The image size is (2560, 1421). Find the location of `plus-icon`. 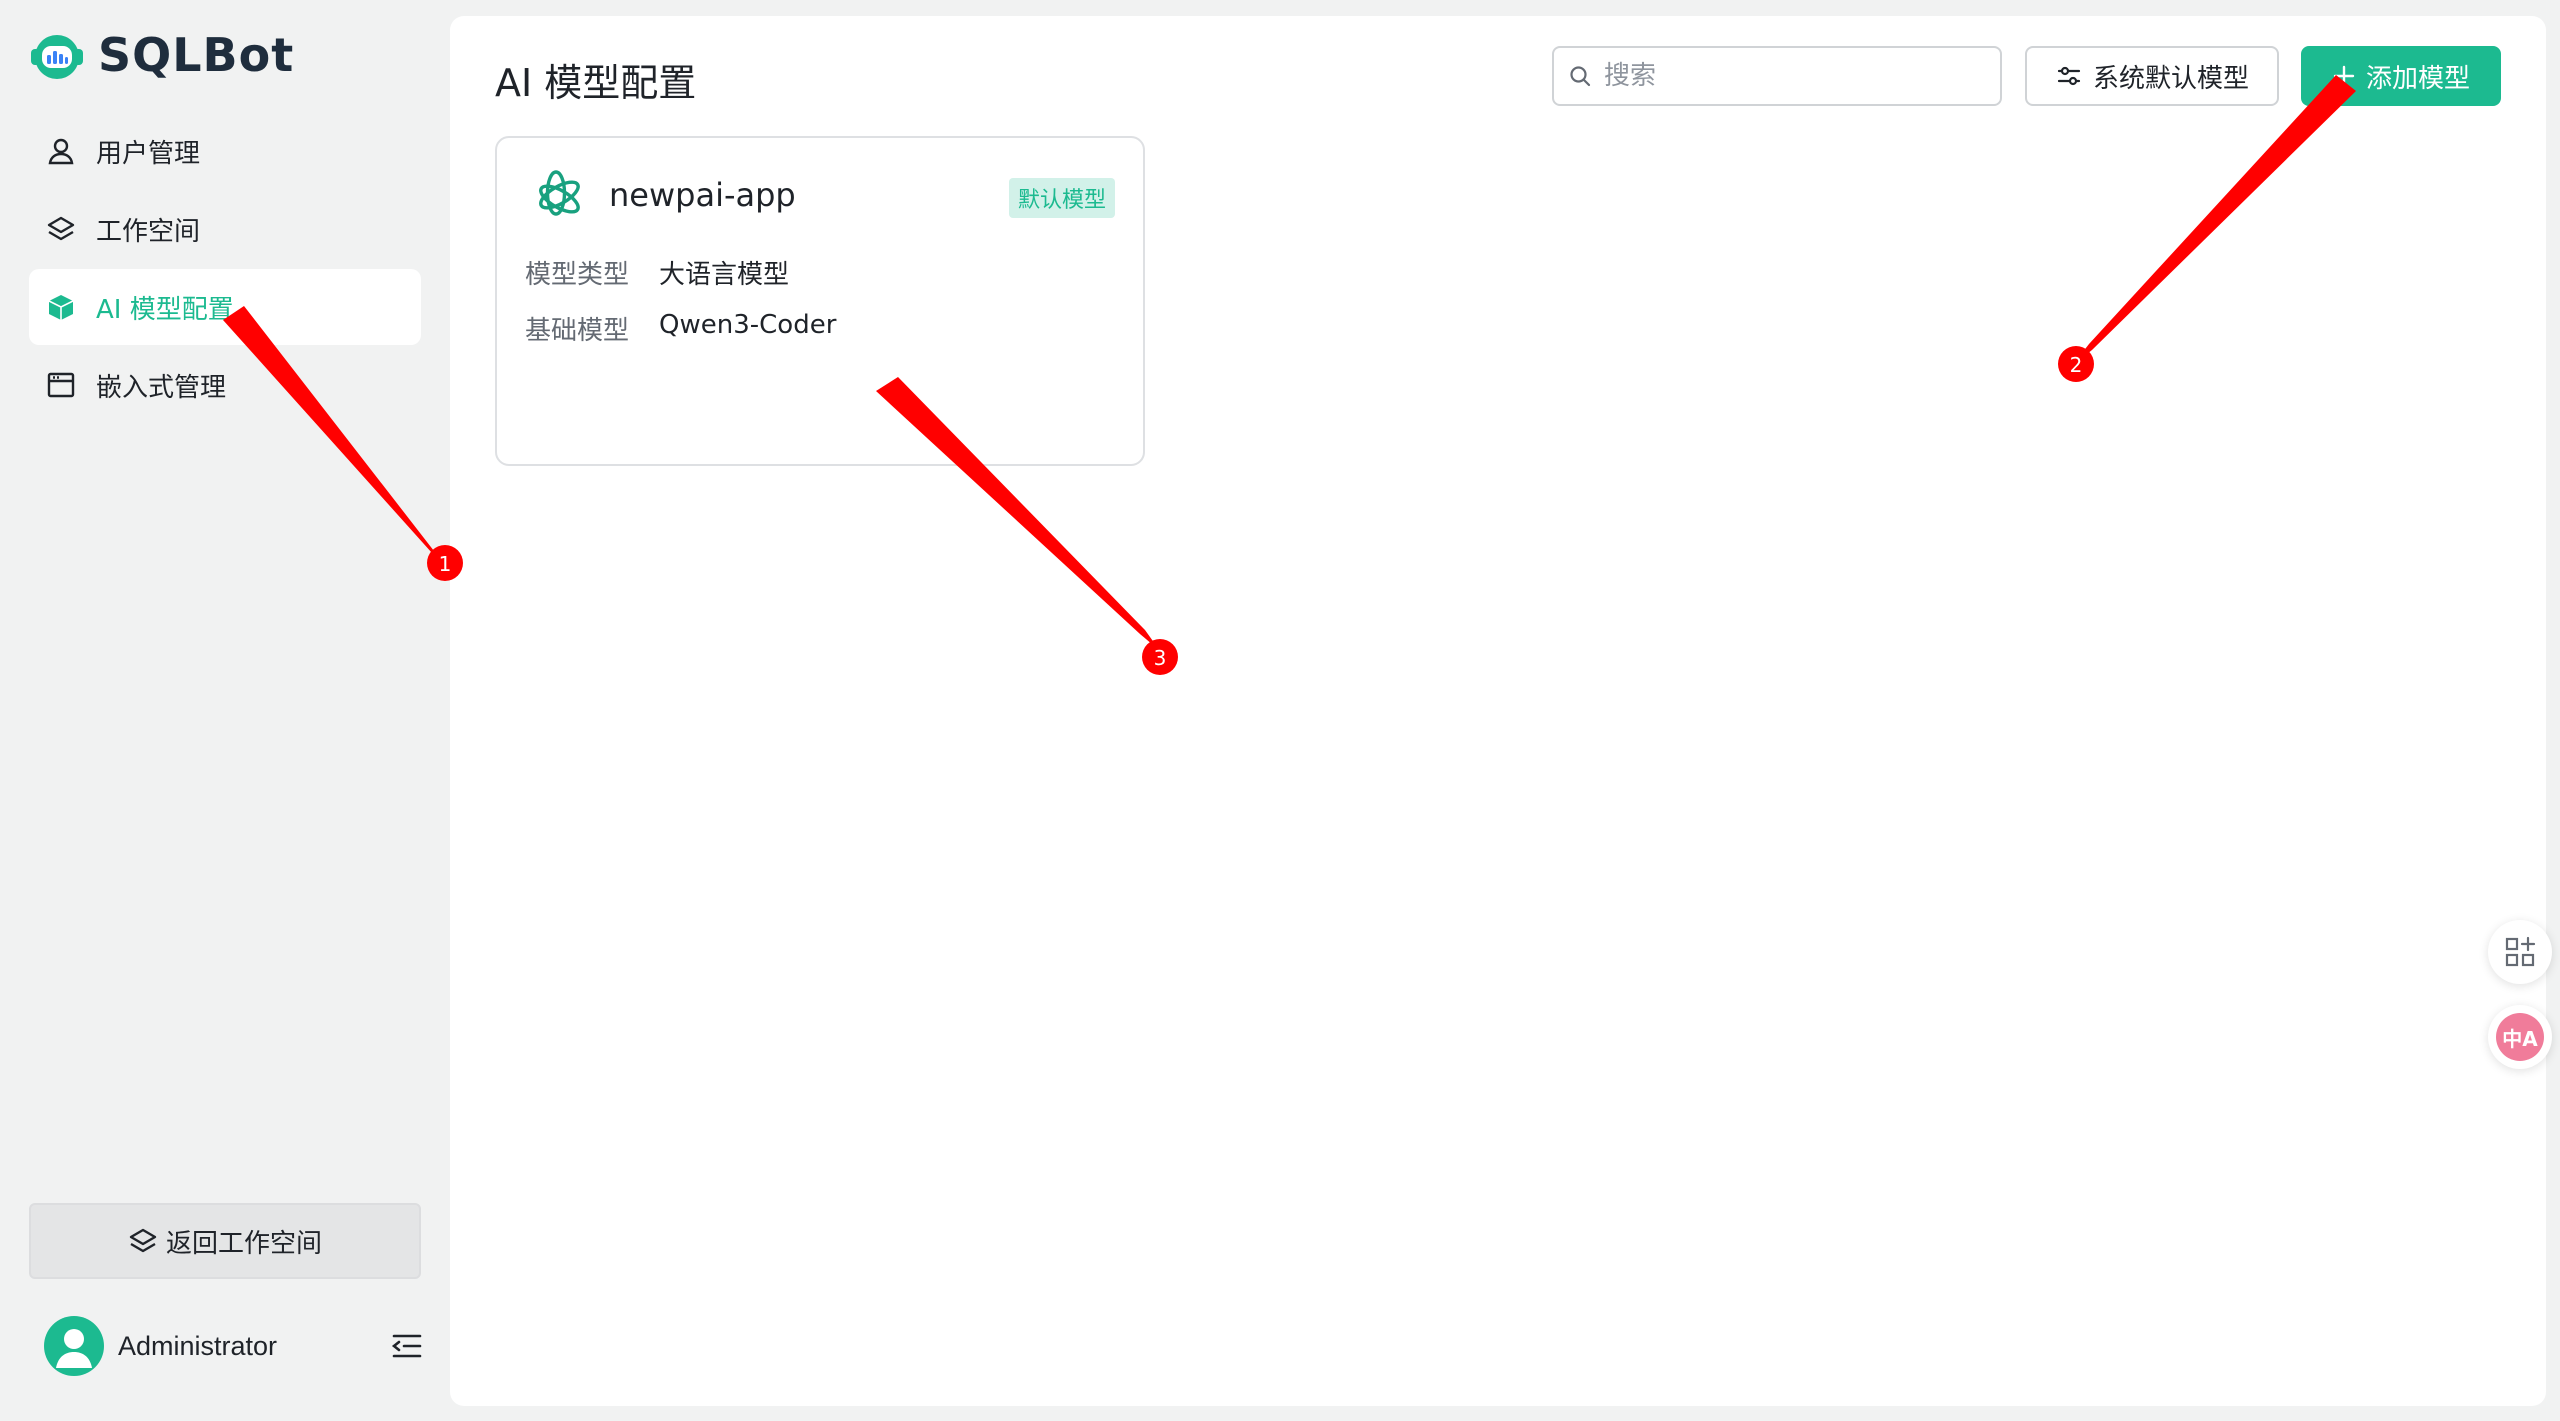

plus-icon is located at coordinates (2344, 76).